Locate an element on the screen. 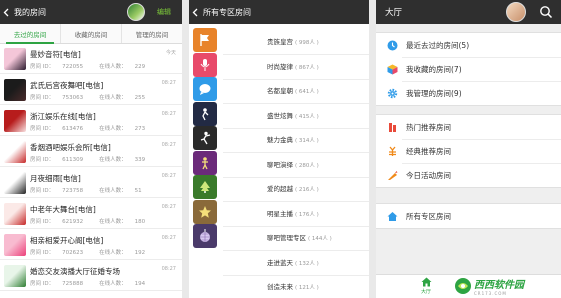 This screenshot has width=561, height=298. room-online: 在线人数： 180 is located at coordinates (122, 222).